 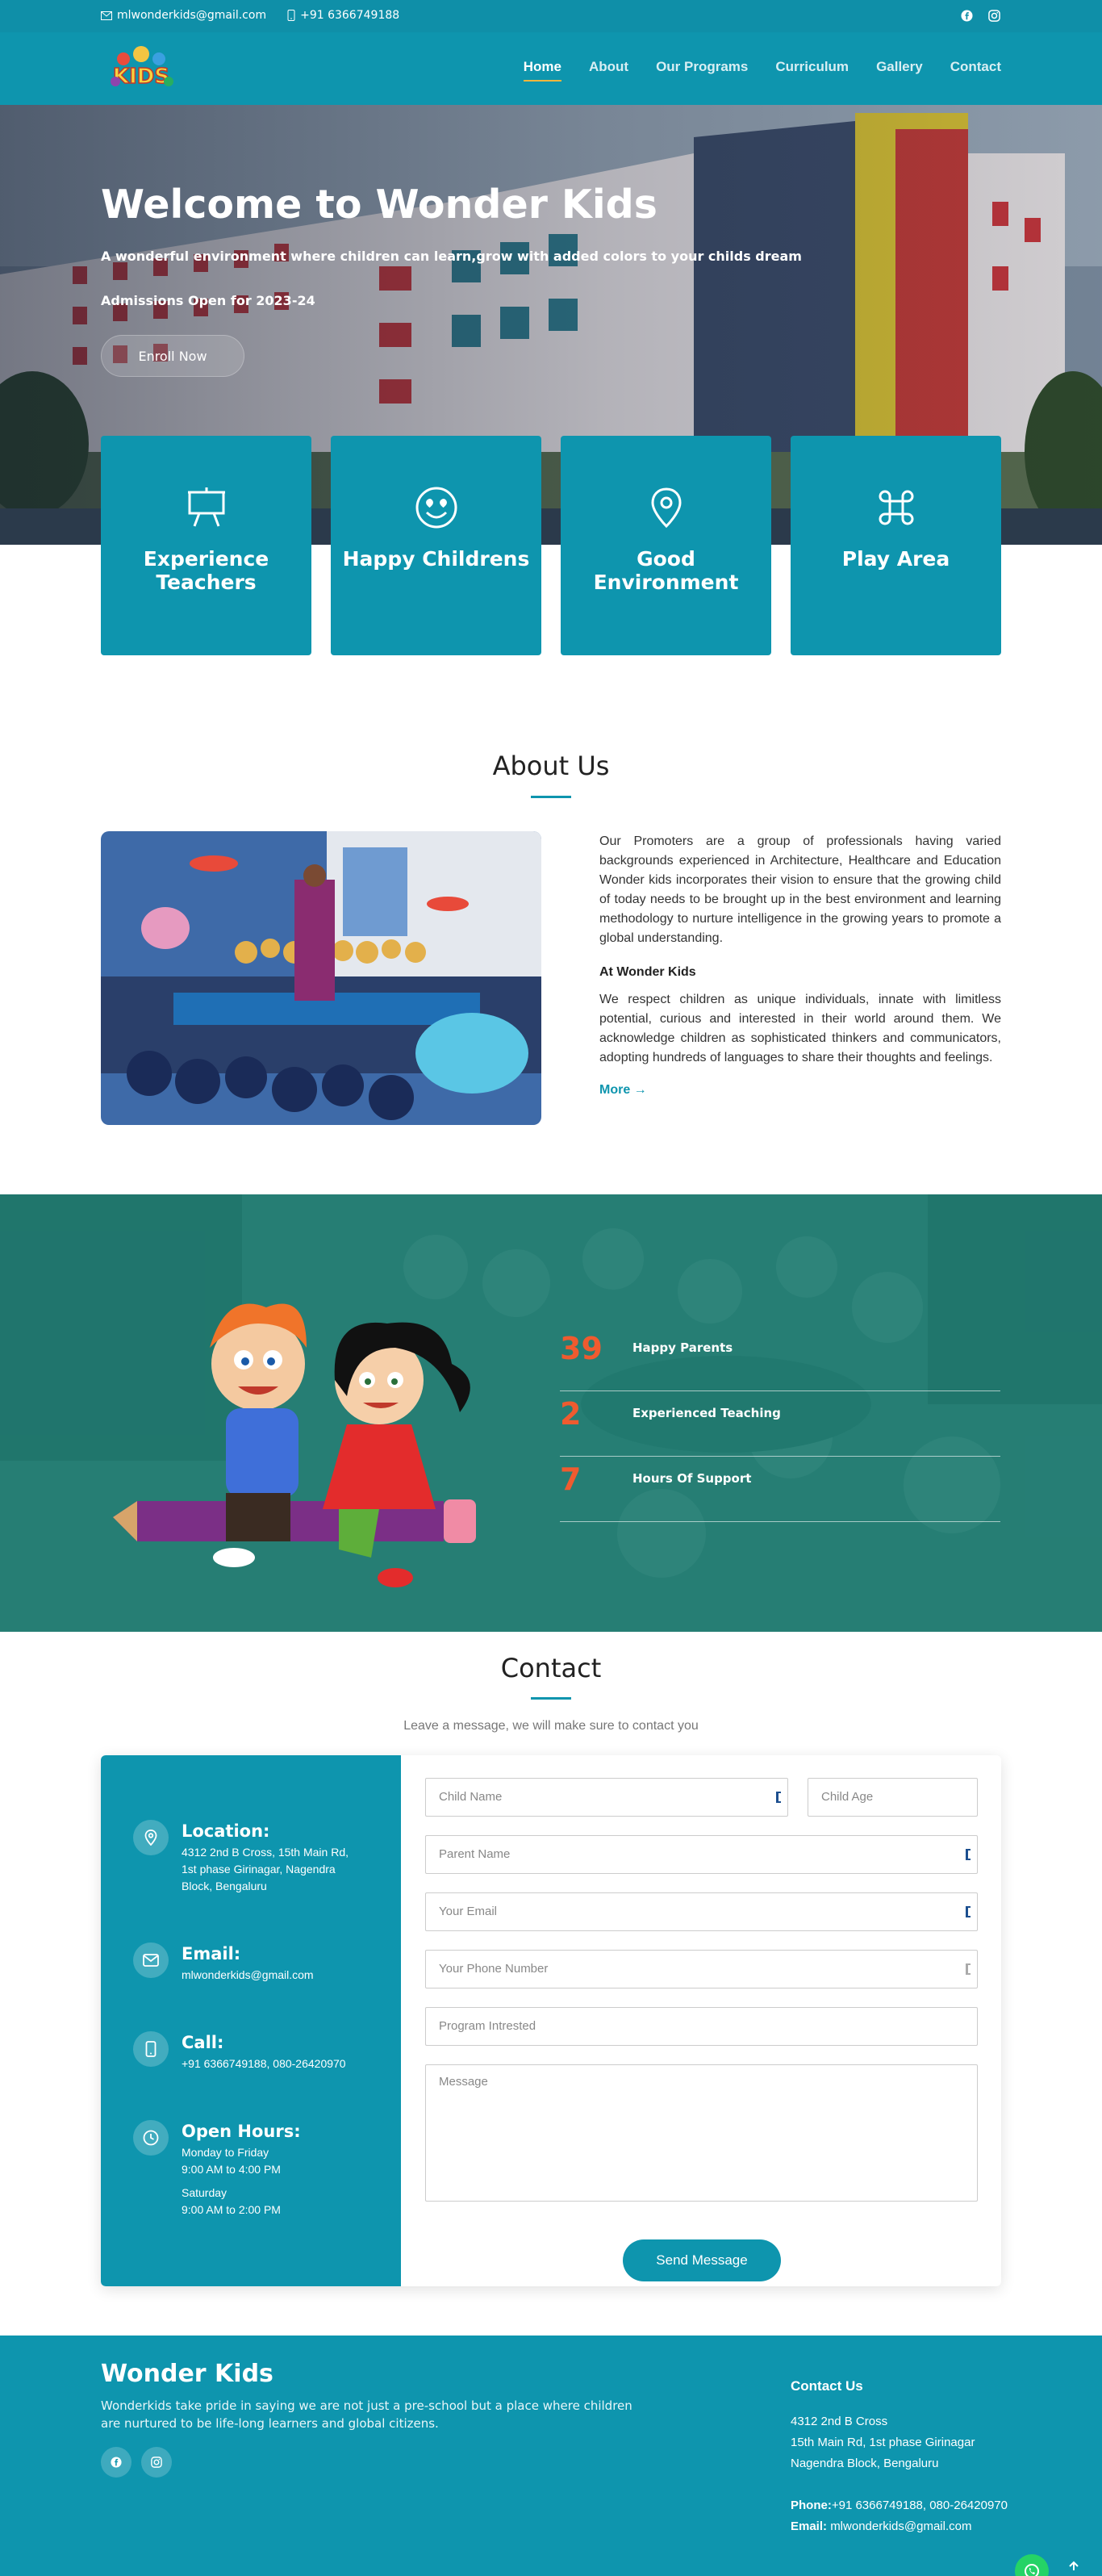 What do you see at coordinates (436, 545) in the screenshot?
I see `feature-card: Happy Childrens` at bounding box center [436, 545].